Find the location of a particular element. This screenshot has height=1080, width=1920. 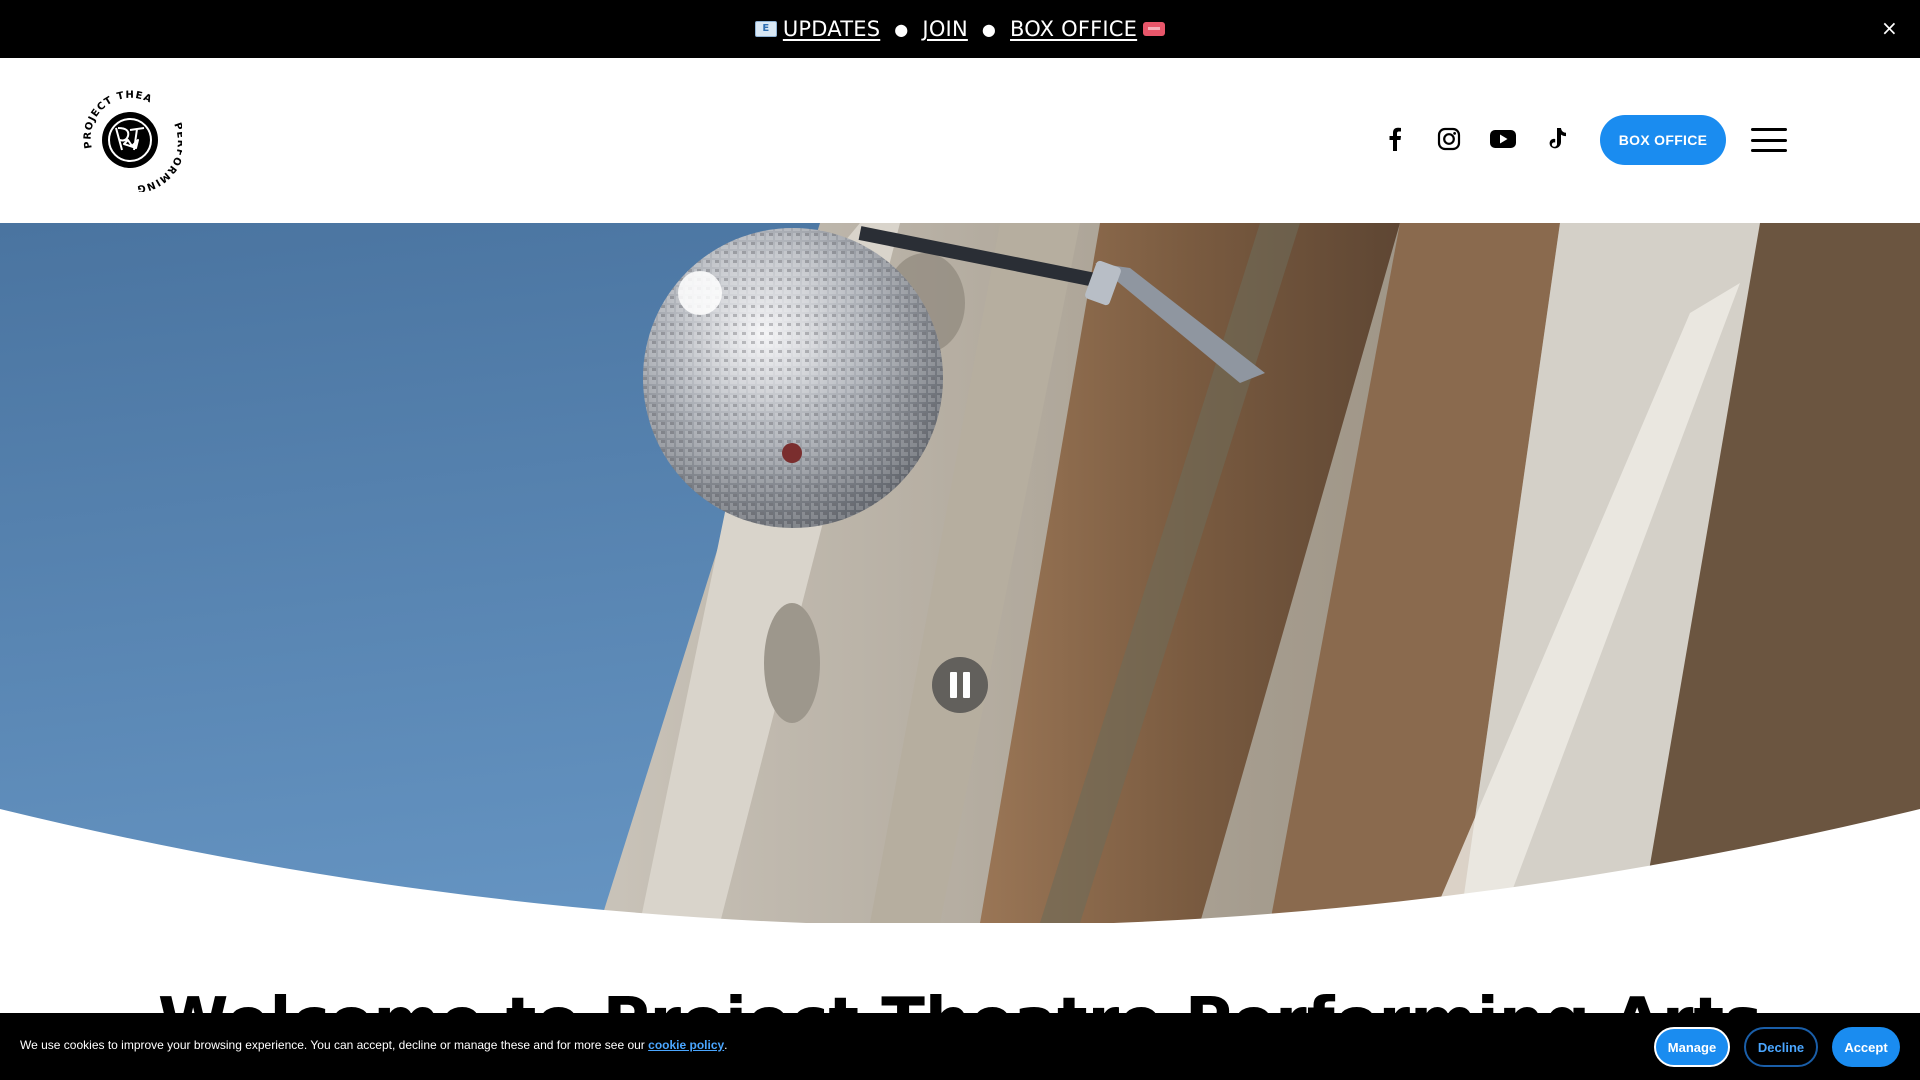

pause-icon is located at coordinates (960, 685).